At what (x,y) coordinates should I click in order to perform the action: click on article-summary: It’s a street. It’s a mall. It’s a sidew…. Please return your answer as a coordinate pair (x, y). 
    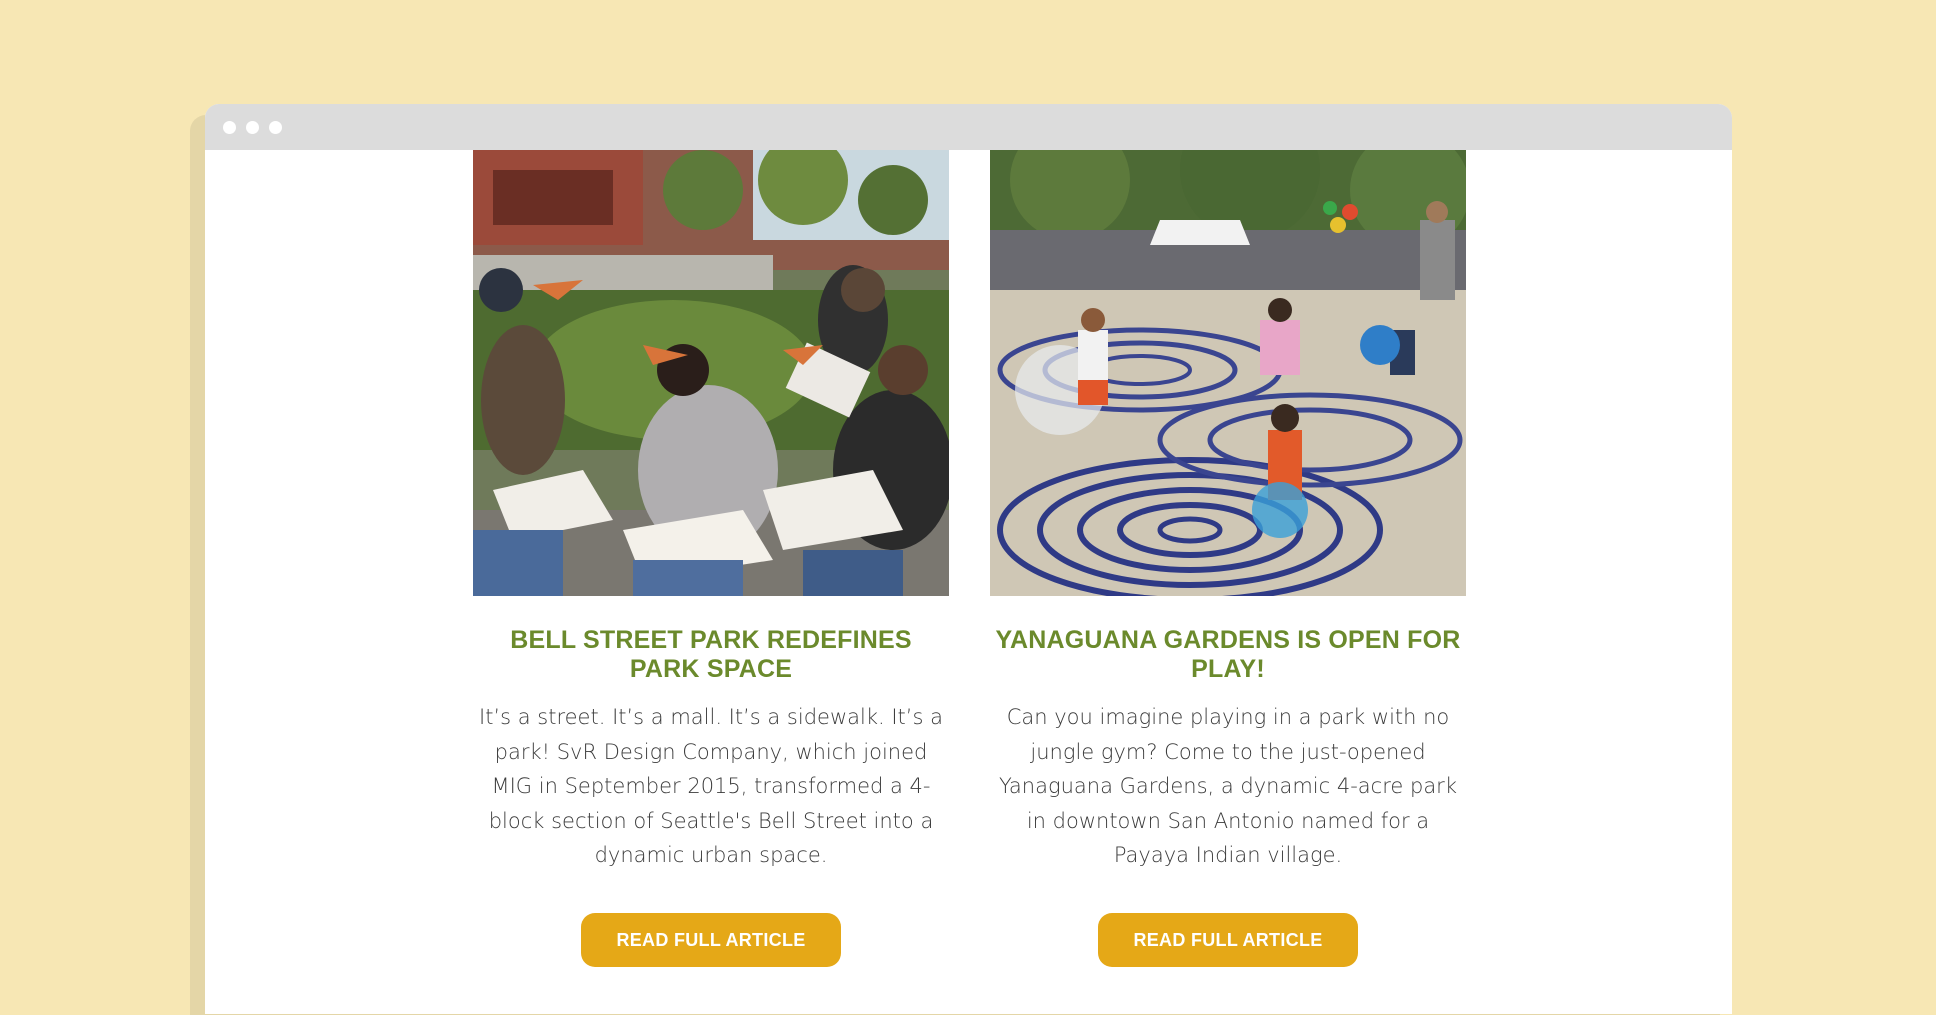
    Looking at the image, I should click on (711, 786).